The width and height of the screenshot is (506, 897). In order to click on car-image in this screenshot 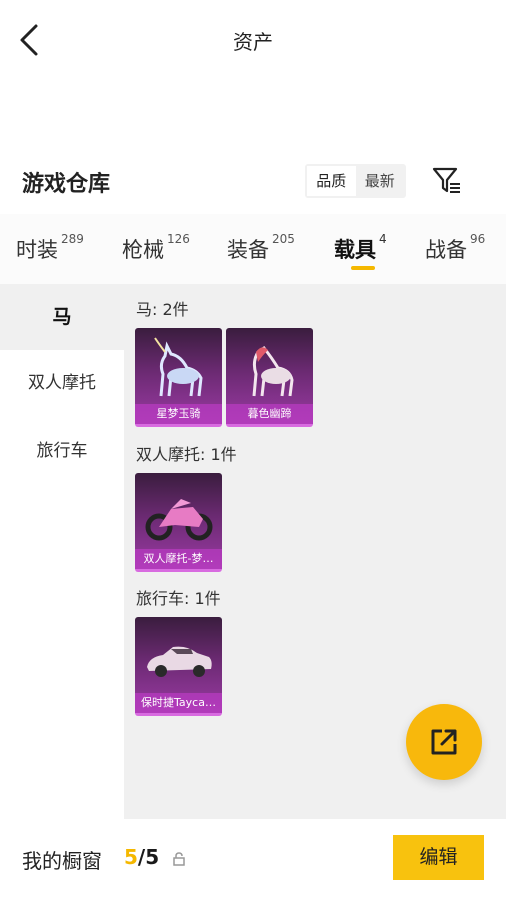, I will do `click(179, 661)`.